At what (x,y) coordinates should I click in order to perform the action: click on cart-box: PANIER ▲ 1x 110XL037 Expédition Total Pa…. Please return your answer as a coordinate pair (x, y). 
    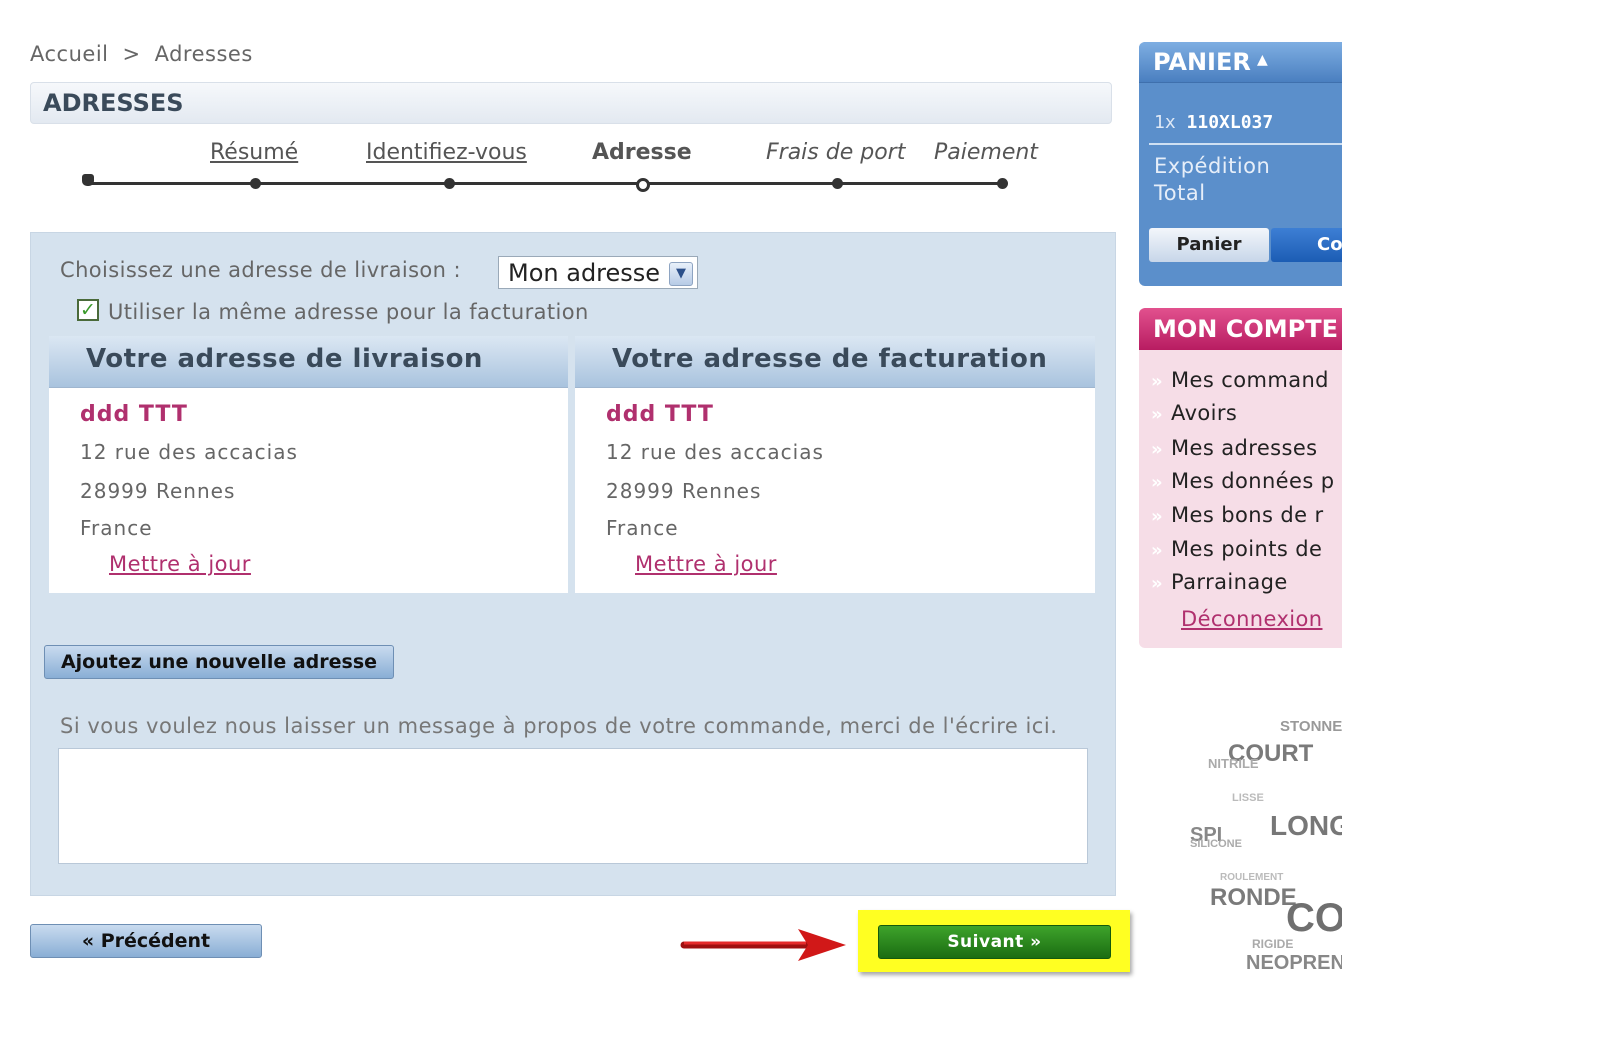
    Looking at the image, I should click on (1240, 164).